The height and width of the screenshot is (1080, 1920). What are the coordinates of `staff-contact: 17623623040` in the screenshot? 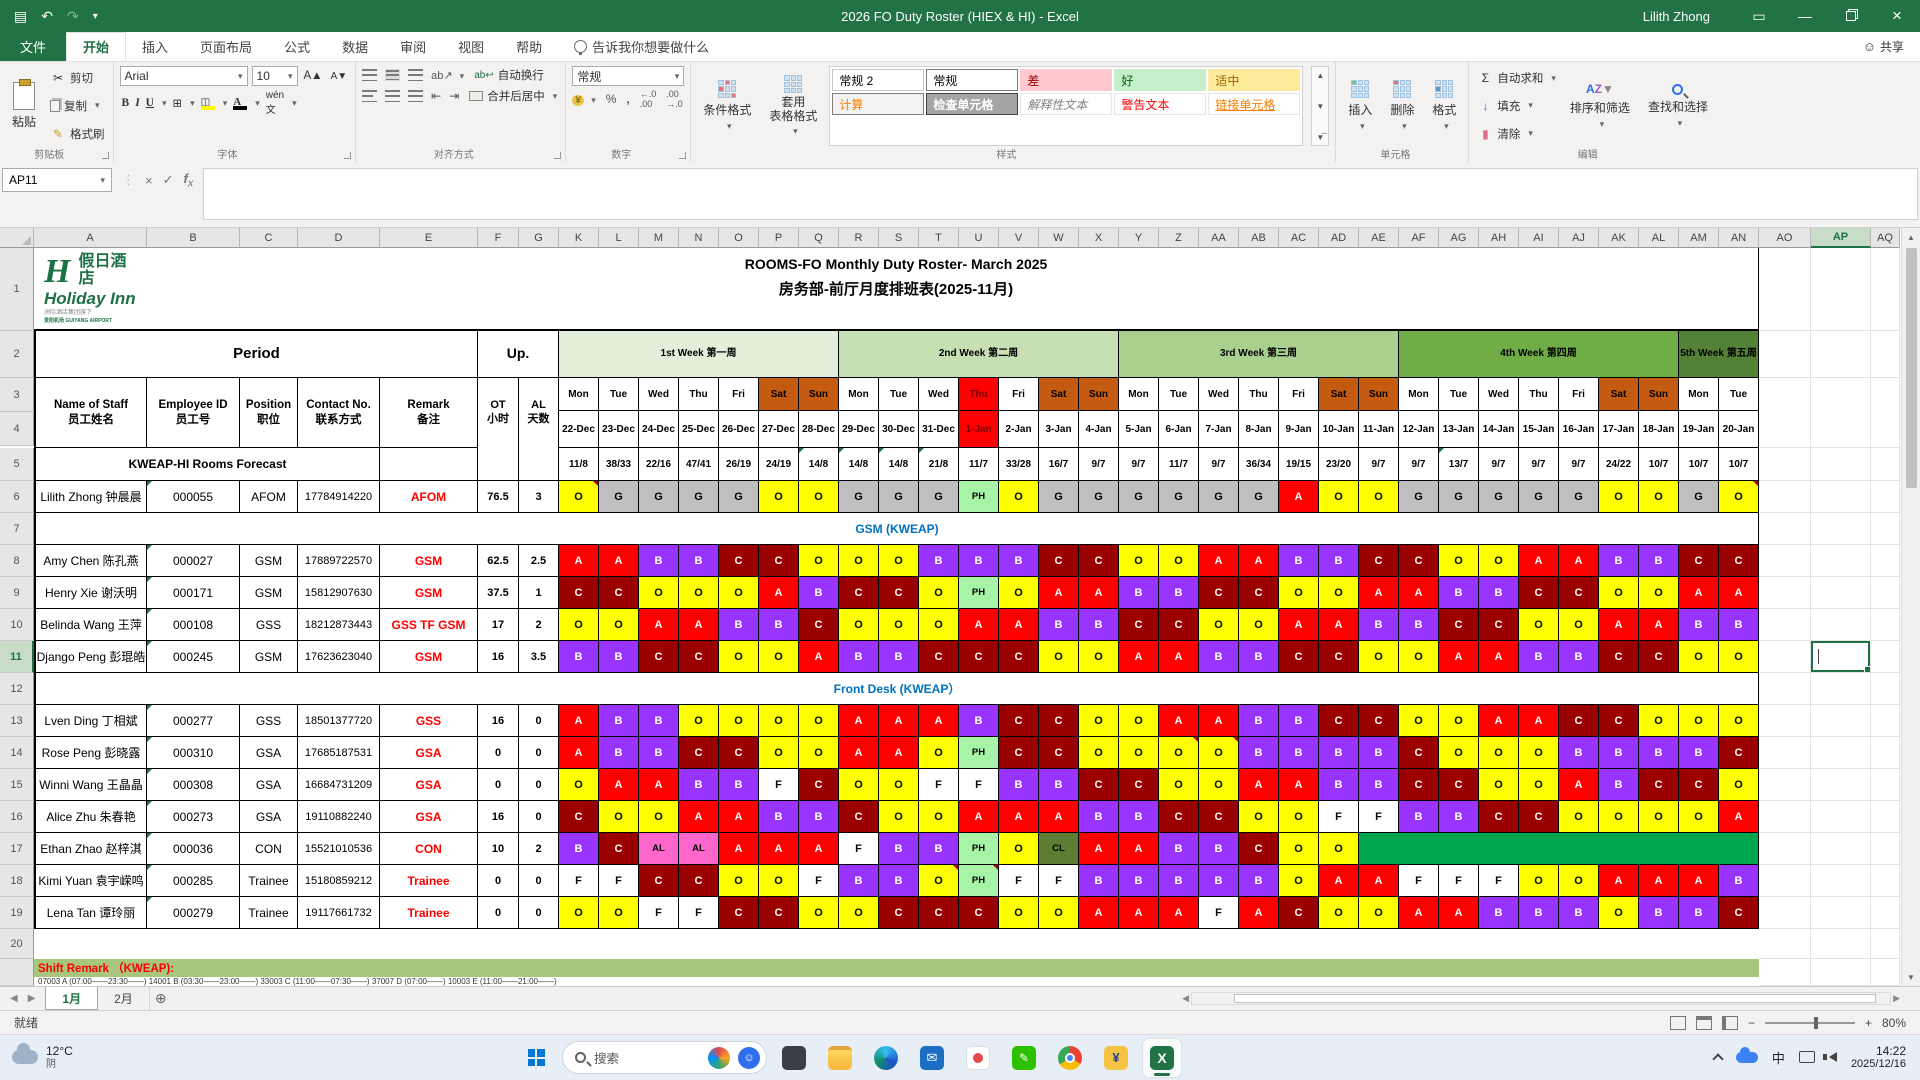 It's located at (339, 657).